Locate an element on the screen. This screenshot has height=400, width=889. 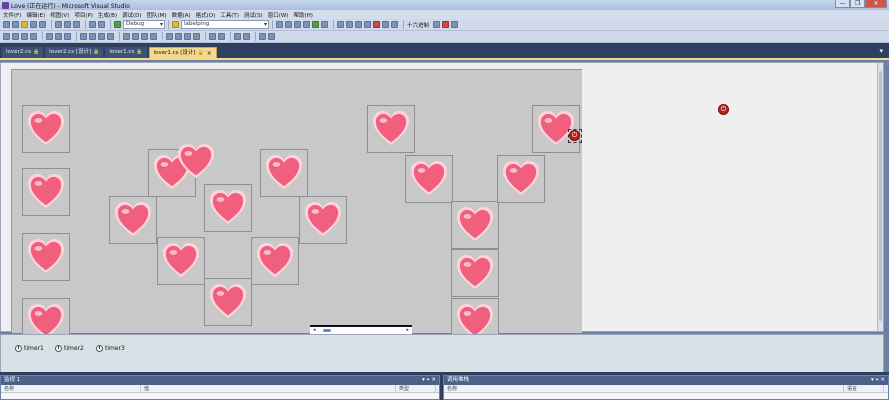
tab-list-dropdown-icon: ▾ is located at coordinates (881, 51).